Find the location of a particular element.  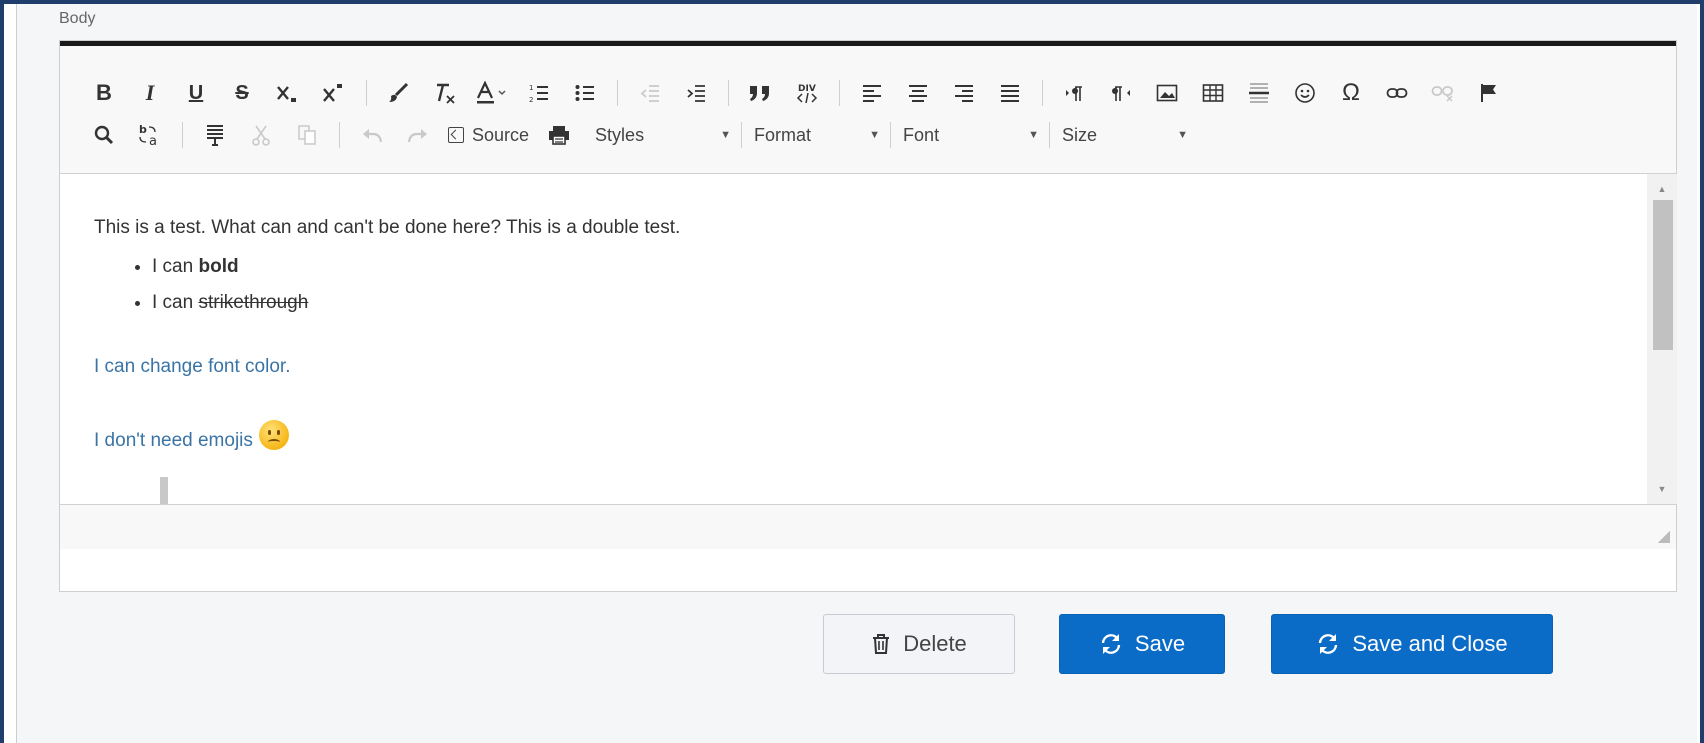

refresh-icon is located at coordinates (1111, 644).